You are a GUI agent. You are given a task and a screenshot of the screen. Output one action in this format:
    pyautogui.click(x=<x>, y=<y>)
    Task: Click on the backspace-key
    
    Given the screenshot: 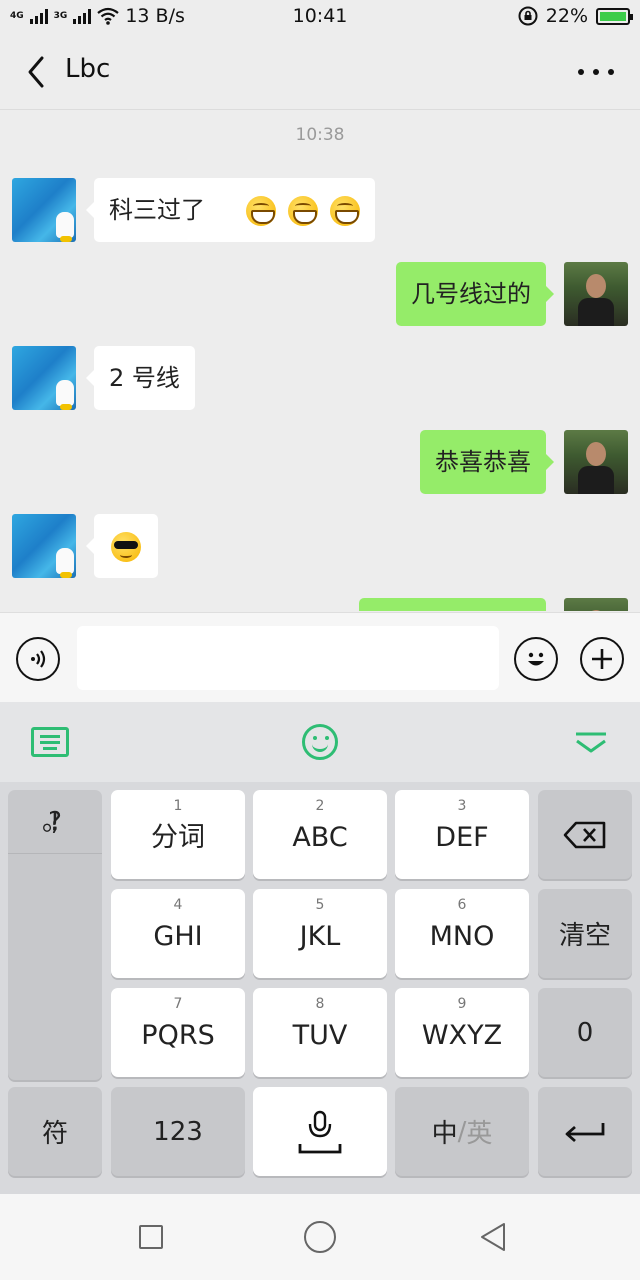 What is the action you would take?
    pyautogui.click(x=585, y=834)
    